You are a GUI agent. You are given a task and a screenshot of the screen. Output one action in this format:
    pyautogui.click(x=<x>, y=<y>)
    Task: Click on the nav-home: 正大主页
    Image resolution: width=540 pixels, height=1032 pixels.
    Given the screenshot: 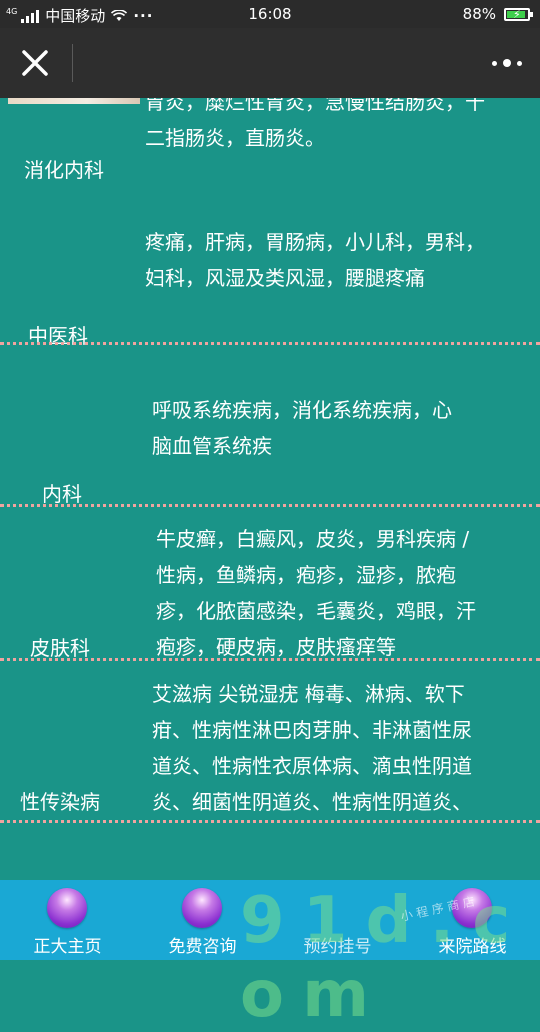 What is the action you would take?
    pyautogui.click(x=67, y=920)
    